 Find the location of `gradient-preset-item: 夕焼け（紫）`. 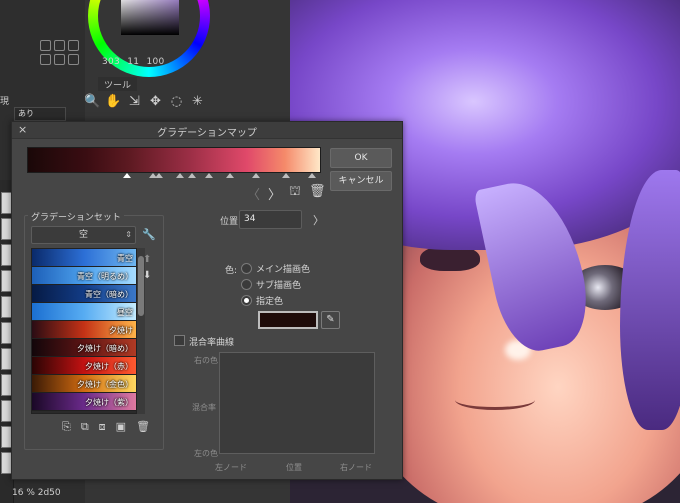

gradient-preset-item: 夕焼け（紫） is located at coordinates (84, 402).